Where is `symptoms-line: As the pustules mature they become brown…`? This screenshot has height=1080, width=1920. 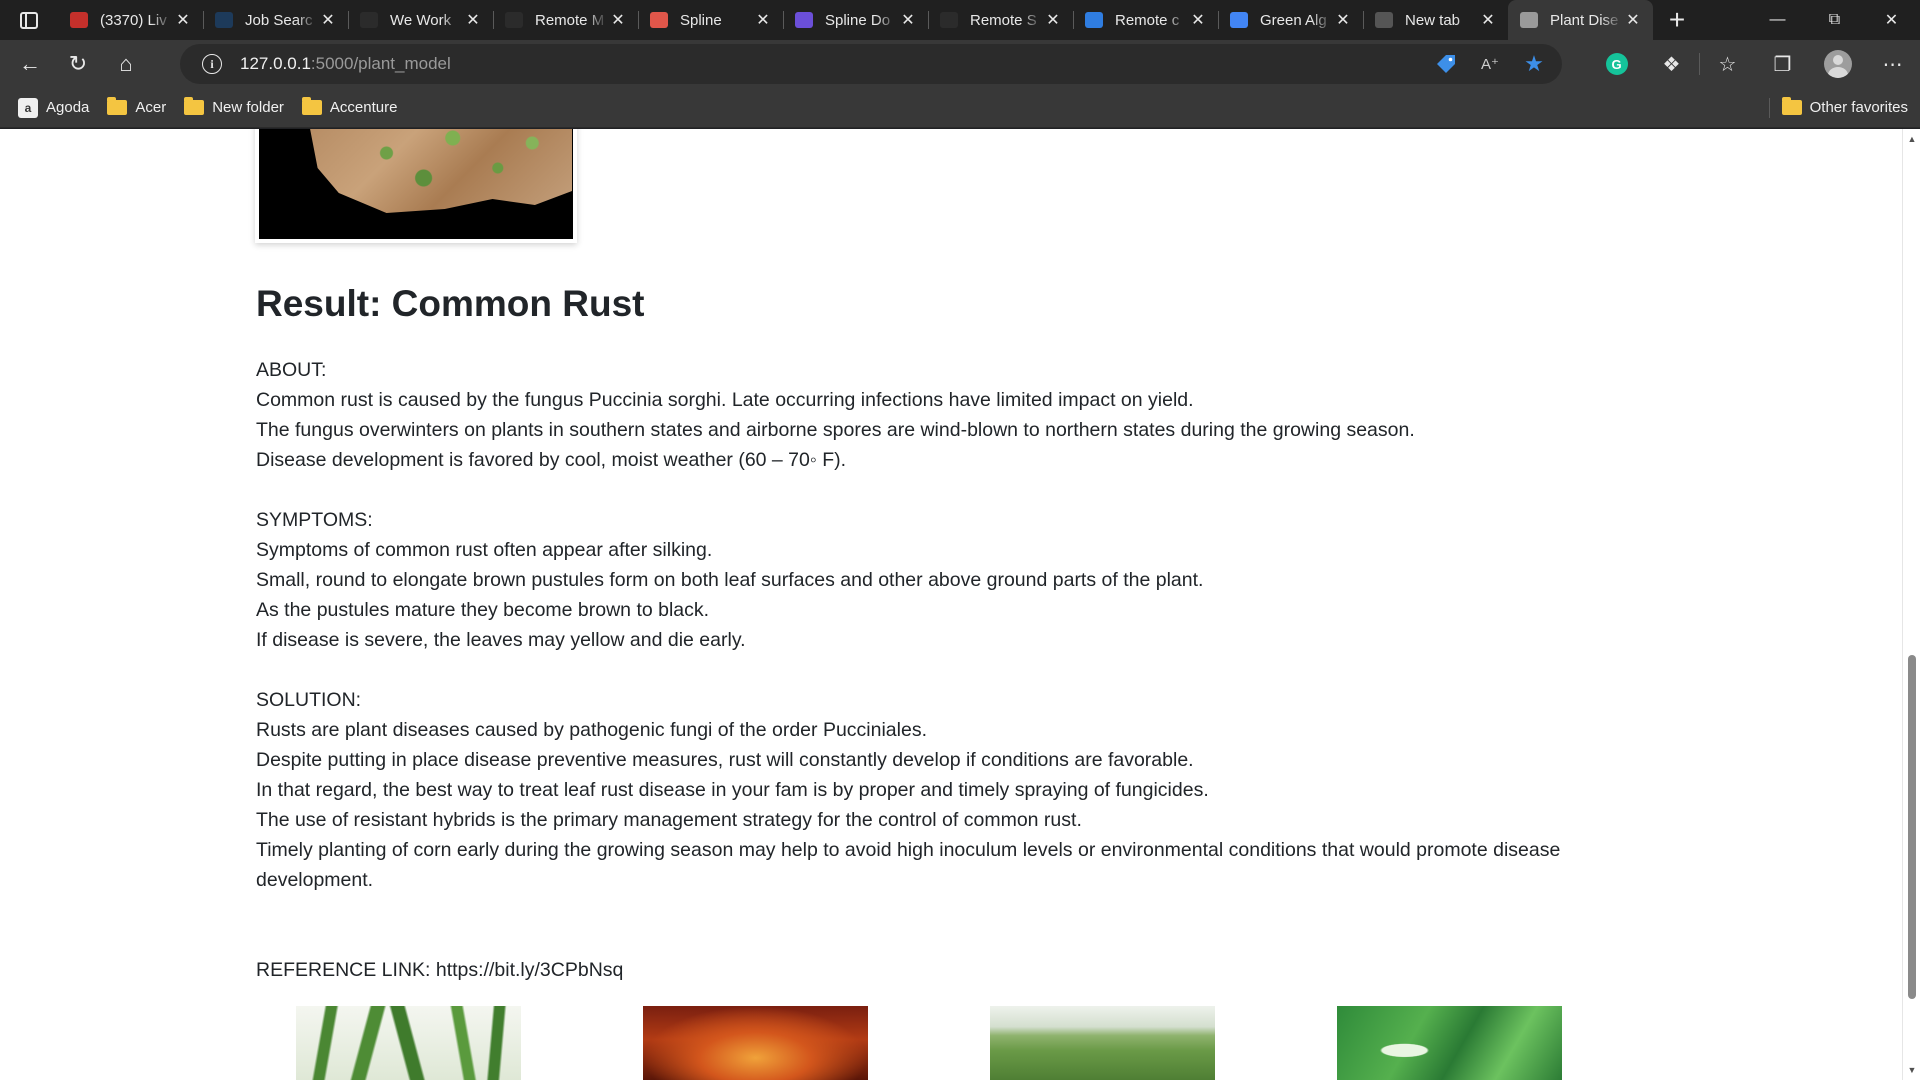 symptoms-line: As the pustules mature they become brown… is located at coordinates (483, 610).